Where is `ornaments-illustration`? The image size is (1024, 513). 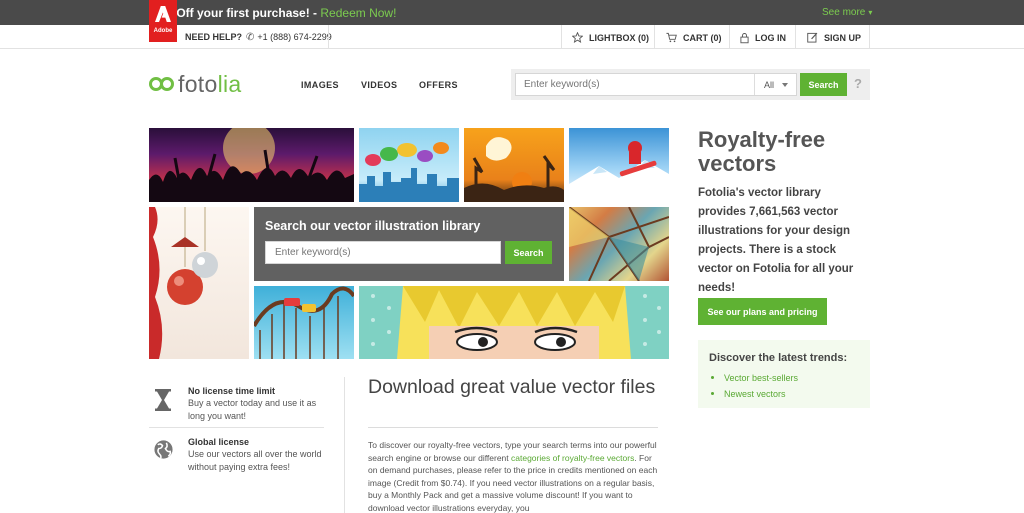
ornaments-illustration is located at coordinates (183, 283).